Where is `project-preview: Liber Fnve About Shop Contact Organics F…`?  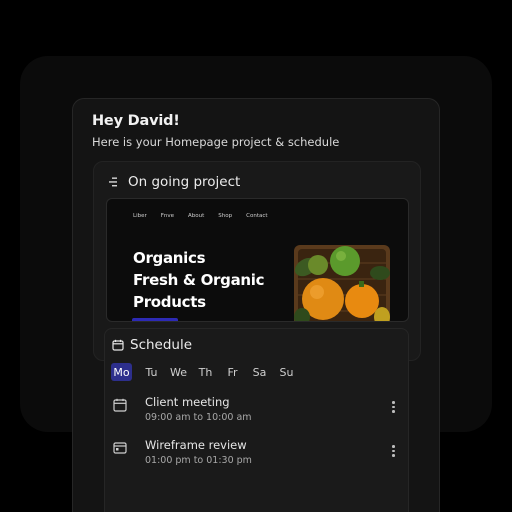
project-preview: Liber Fnve About Shop Contact Organics F… is located at coordinates (257, 260).